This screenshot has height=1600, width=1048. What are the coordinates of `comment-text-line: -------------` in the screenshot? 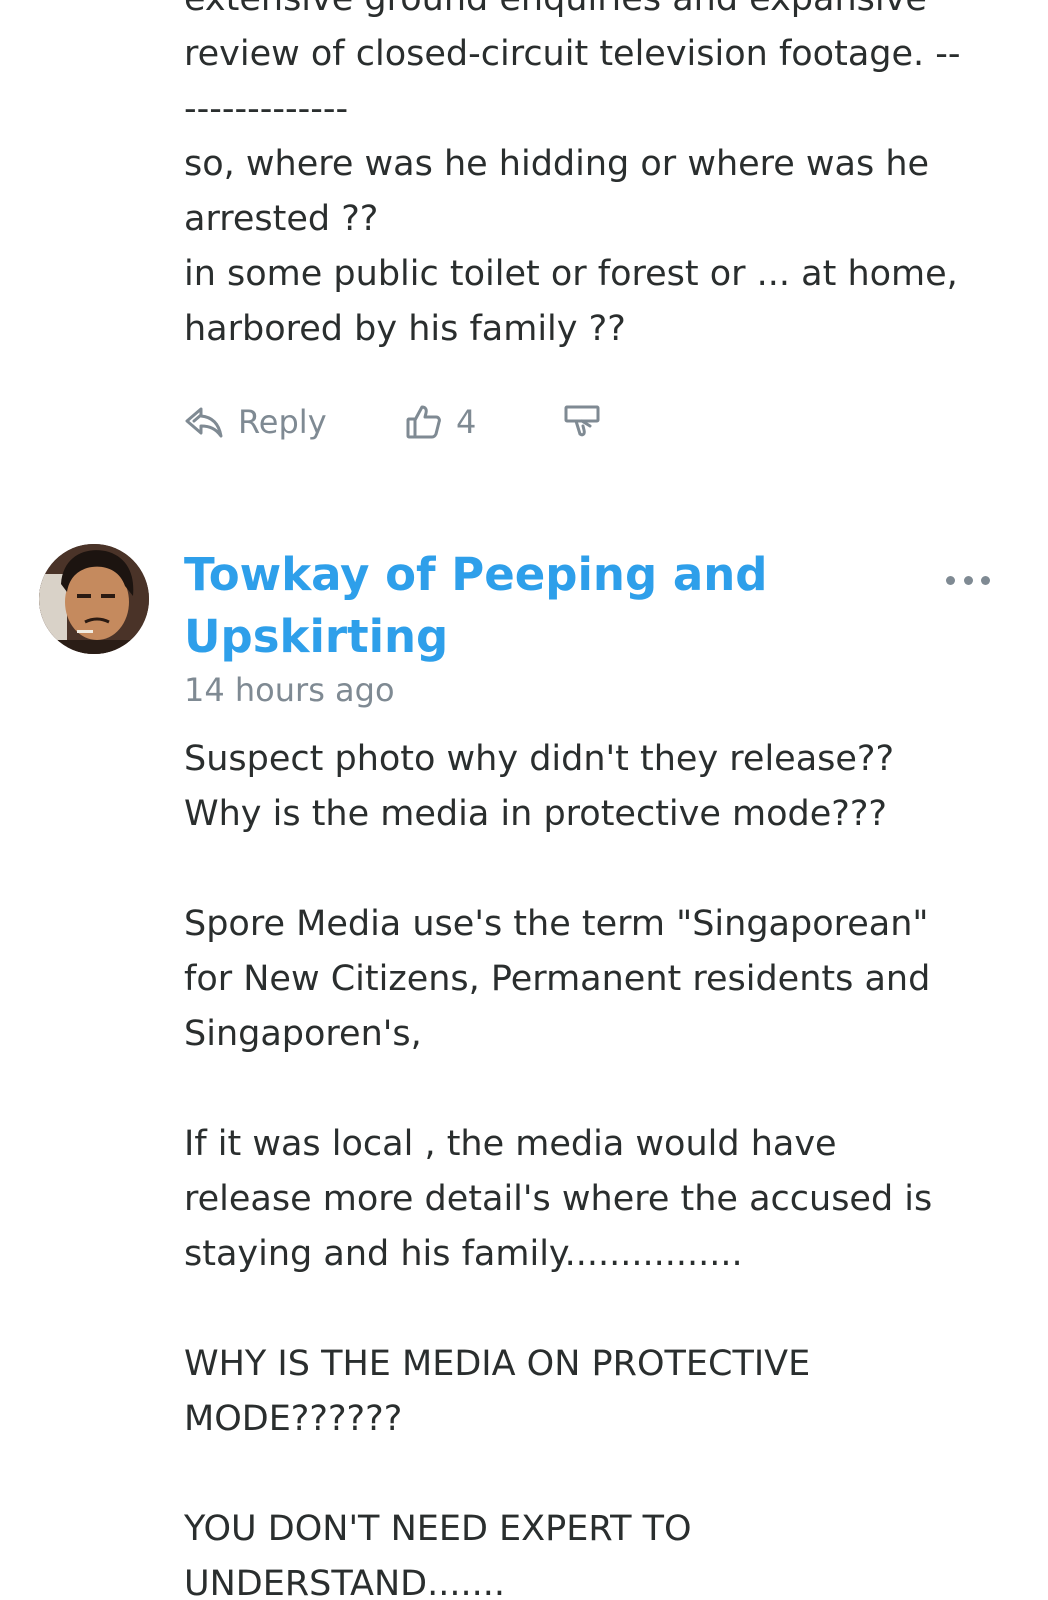 It's located at (266, 109).